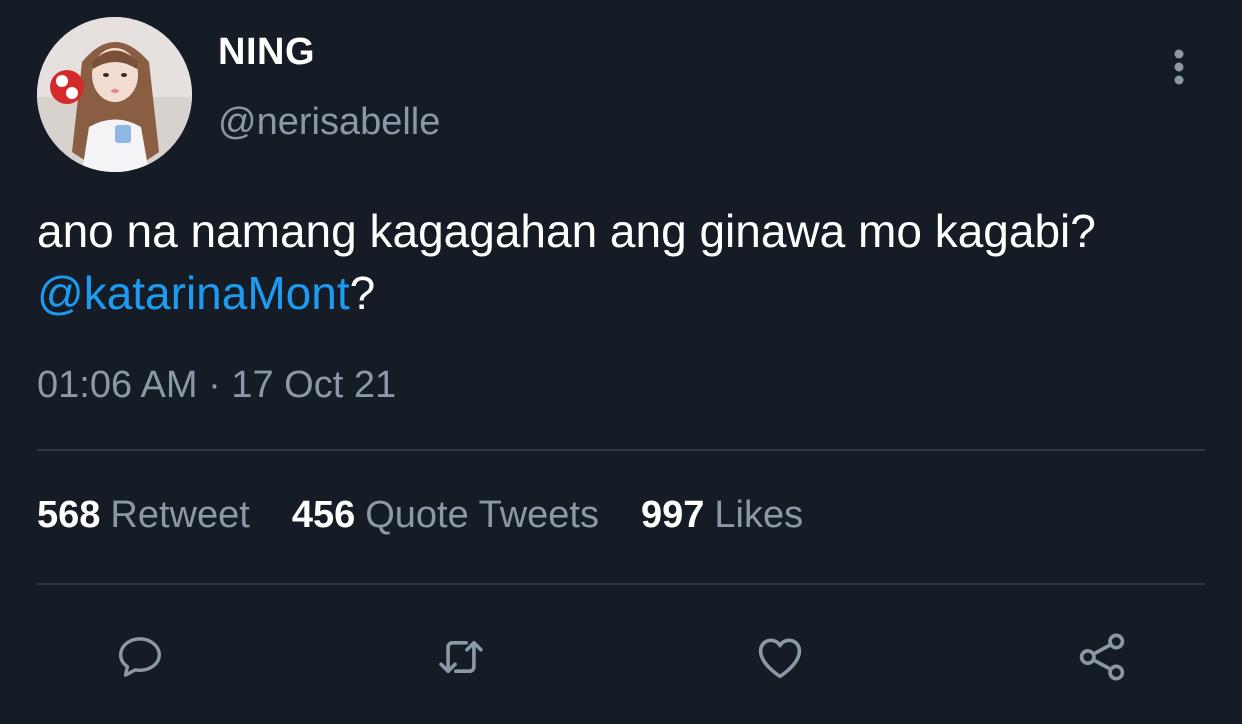 Image resolution: width=1242 pixels, height=724 pixels. Describe the element at coordinates (69, 515) in the screenshot. I see `retweet-count: 568` at that location.